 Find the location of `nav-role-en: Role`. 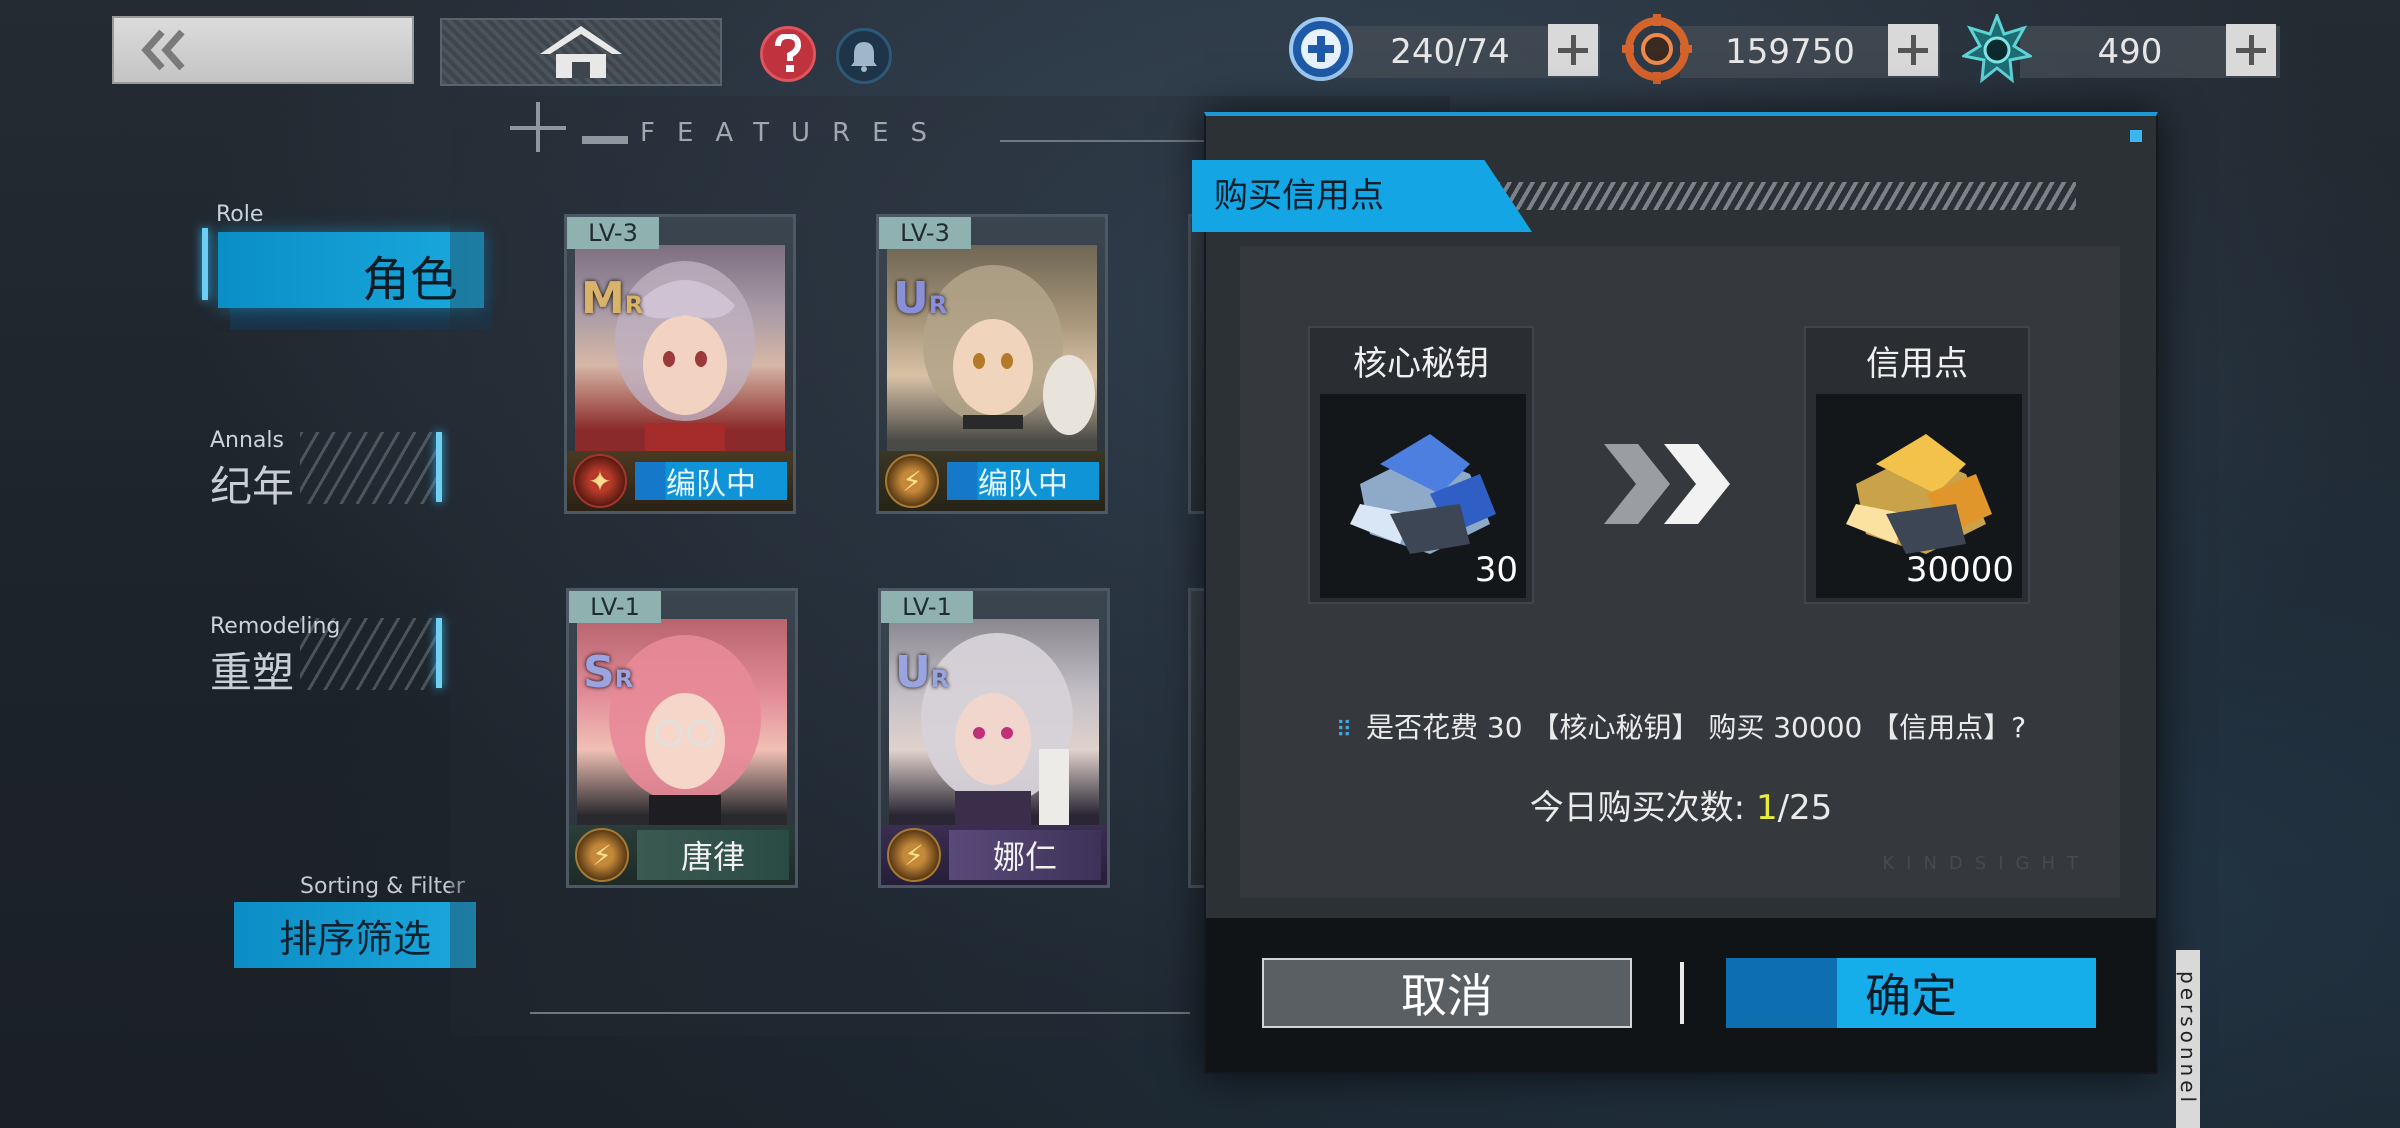

nav-role-en: Role is located at coordinates (240, 214).